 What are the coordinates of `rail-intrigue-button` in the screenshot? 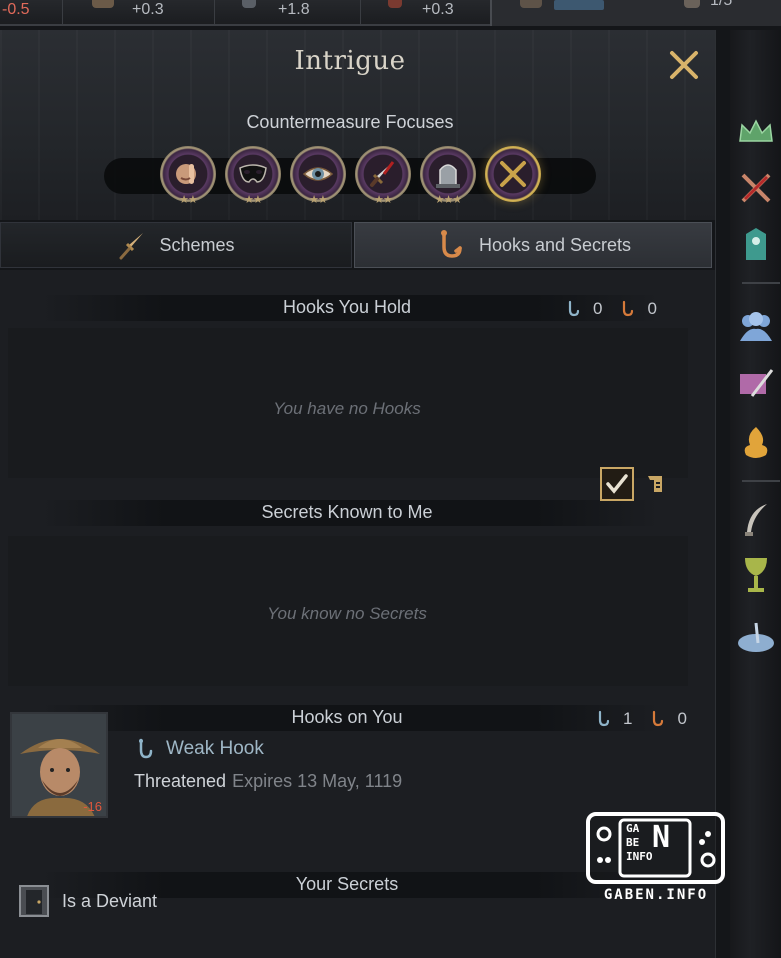 It's located at (756, 384).